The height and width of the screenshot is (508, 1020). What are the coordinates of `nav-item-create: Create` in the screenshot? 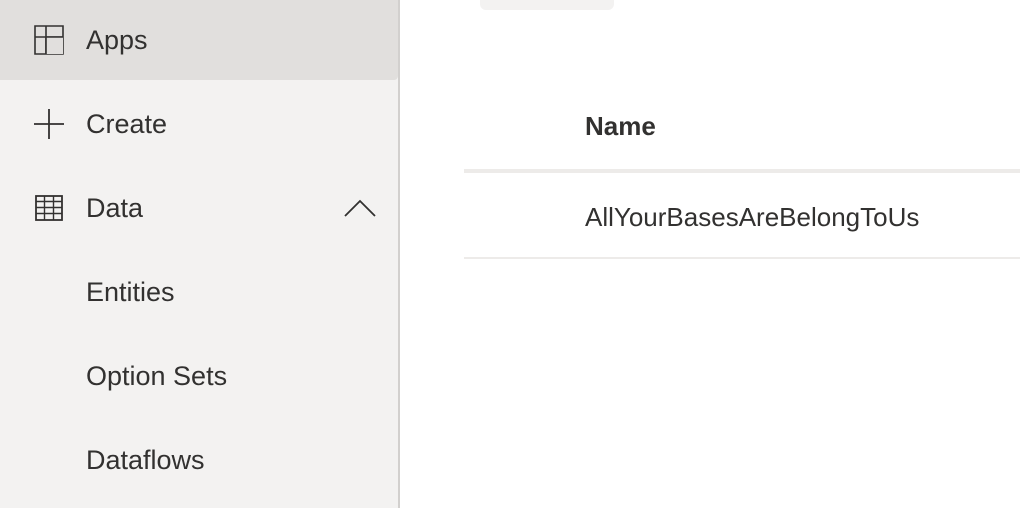 It's located at (199, 124).